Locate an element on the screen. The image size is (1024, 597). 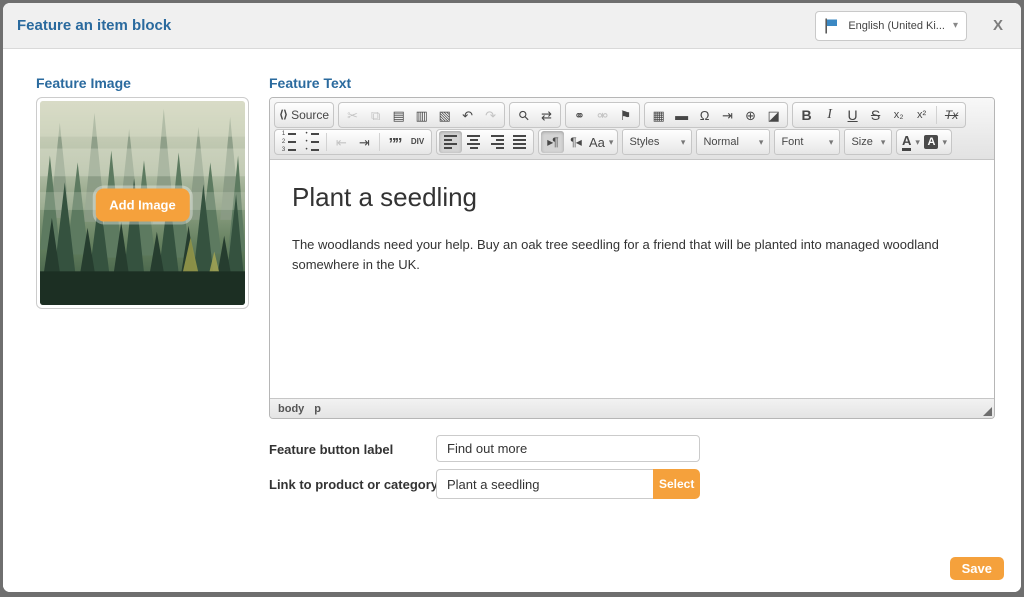
paste-word-button: ▧ is located at coordinates (444, 115).